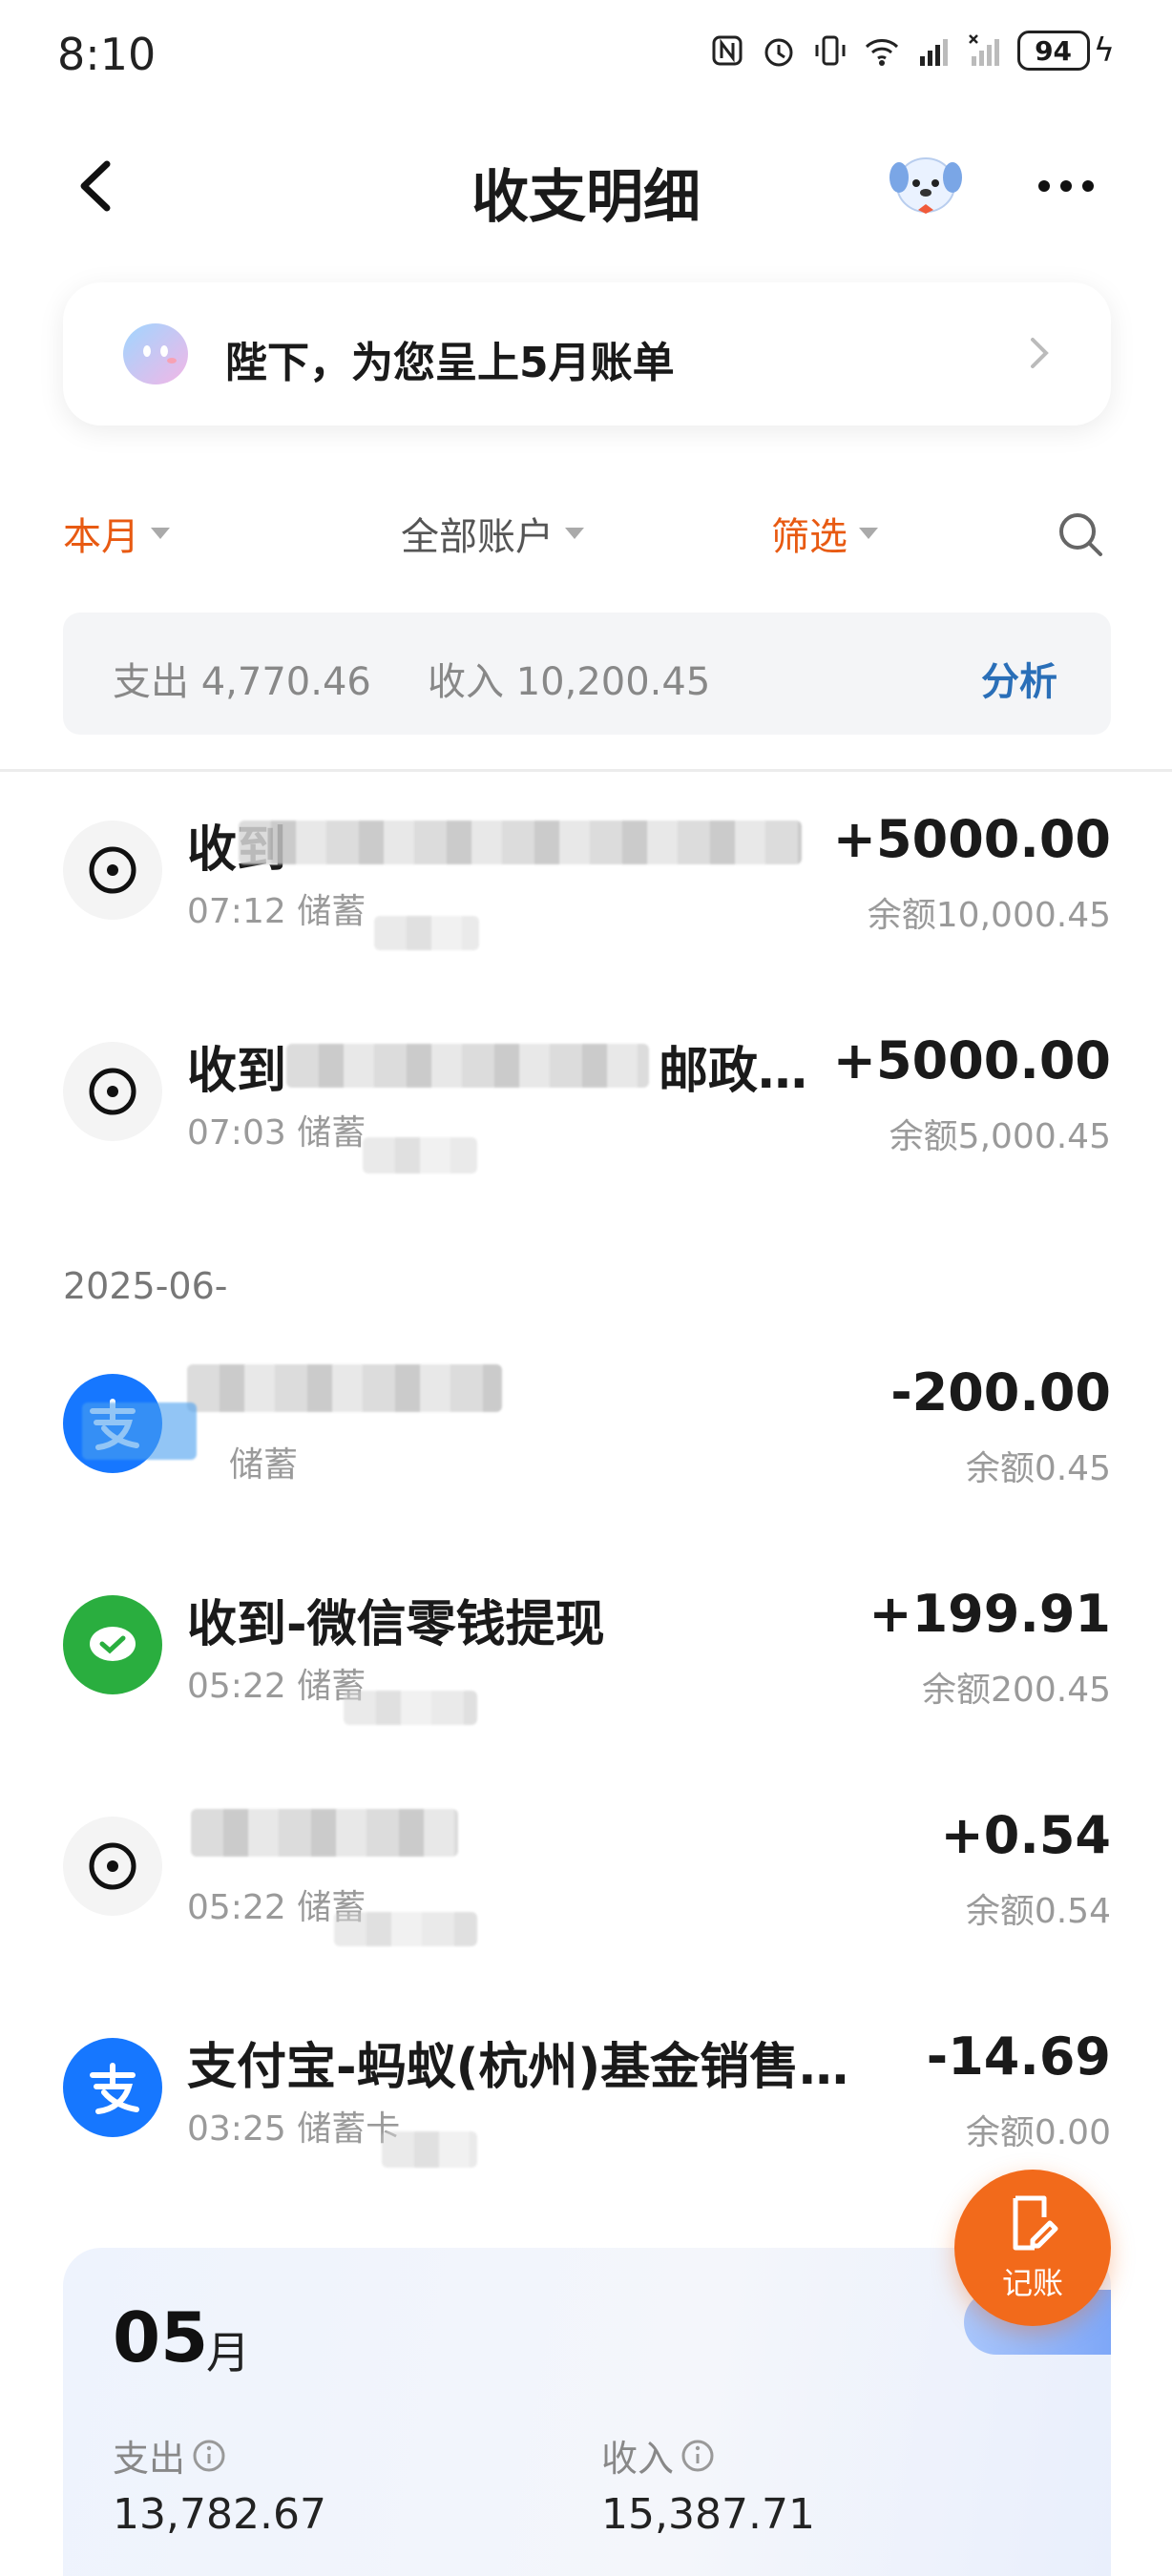  What do you see at coordinates (149, 2459) in the screenshot?
I see `month-expense-label: 支出` at bounding box center [149, 2459].